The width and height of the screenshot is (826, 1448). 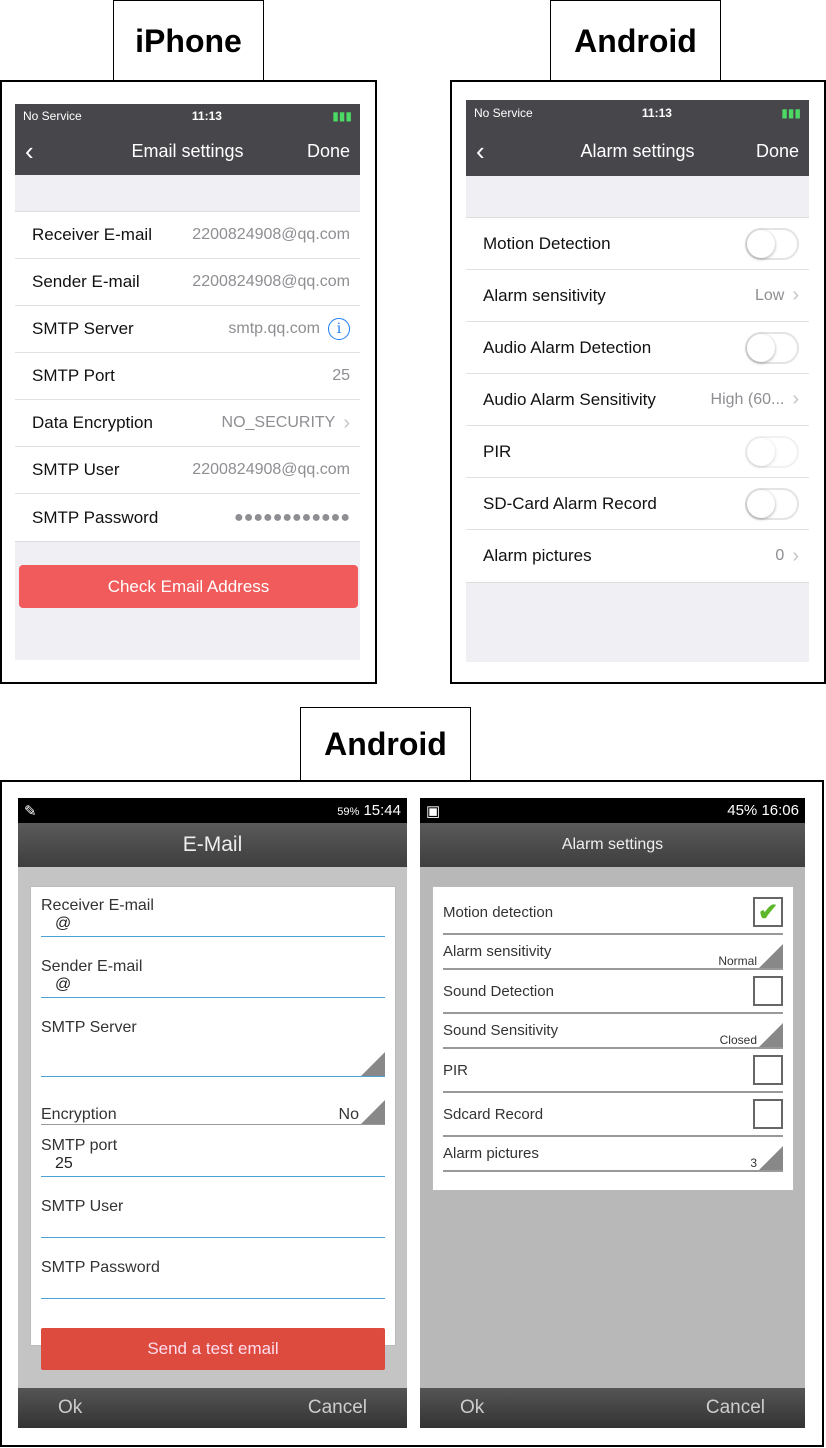 What do you see at coordinates (274, 328) in the screenshot?
I see `row-value: smtp.qq.com` at bounding box center [274, 328].